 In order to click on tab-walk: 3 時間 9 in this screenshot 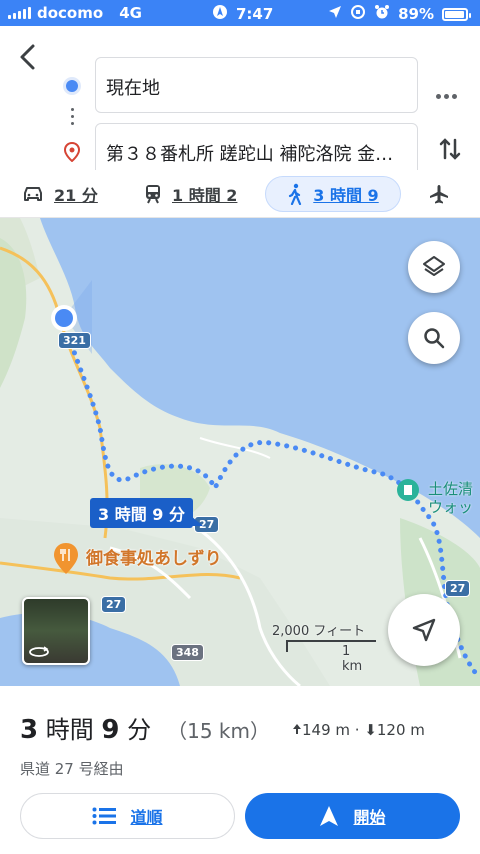, I will do `click(333, 194)`.